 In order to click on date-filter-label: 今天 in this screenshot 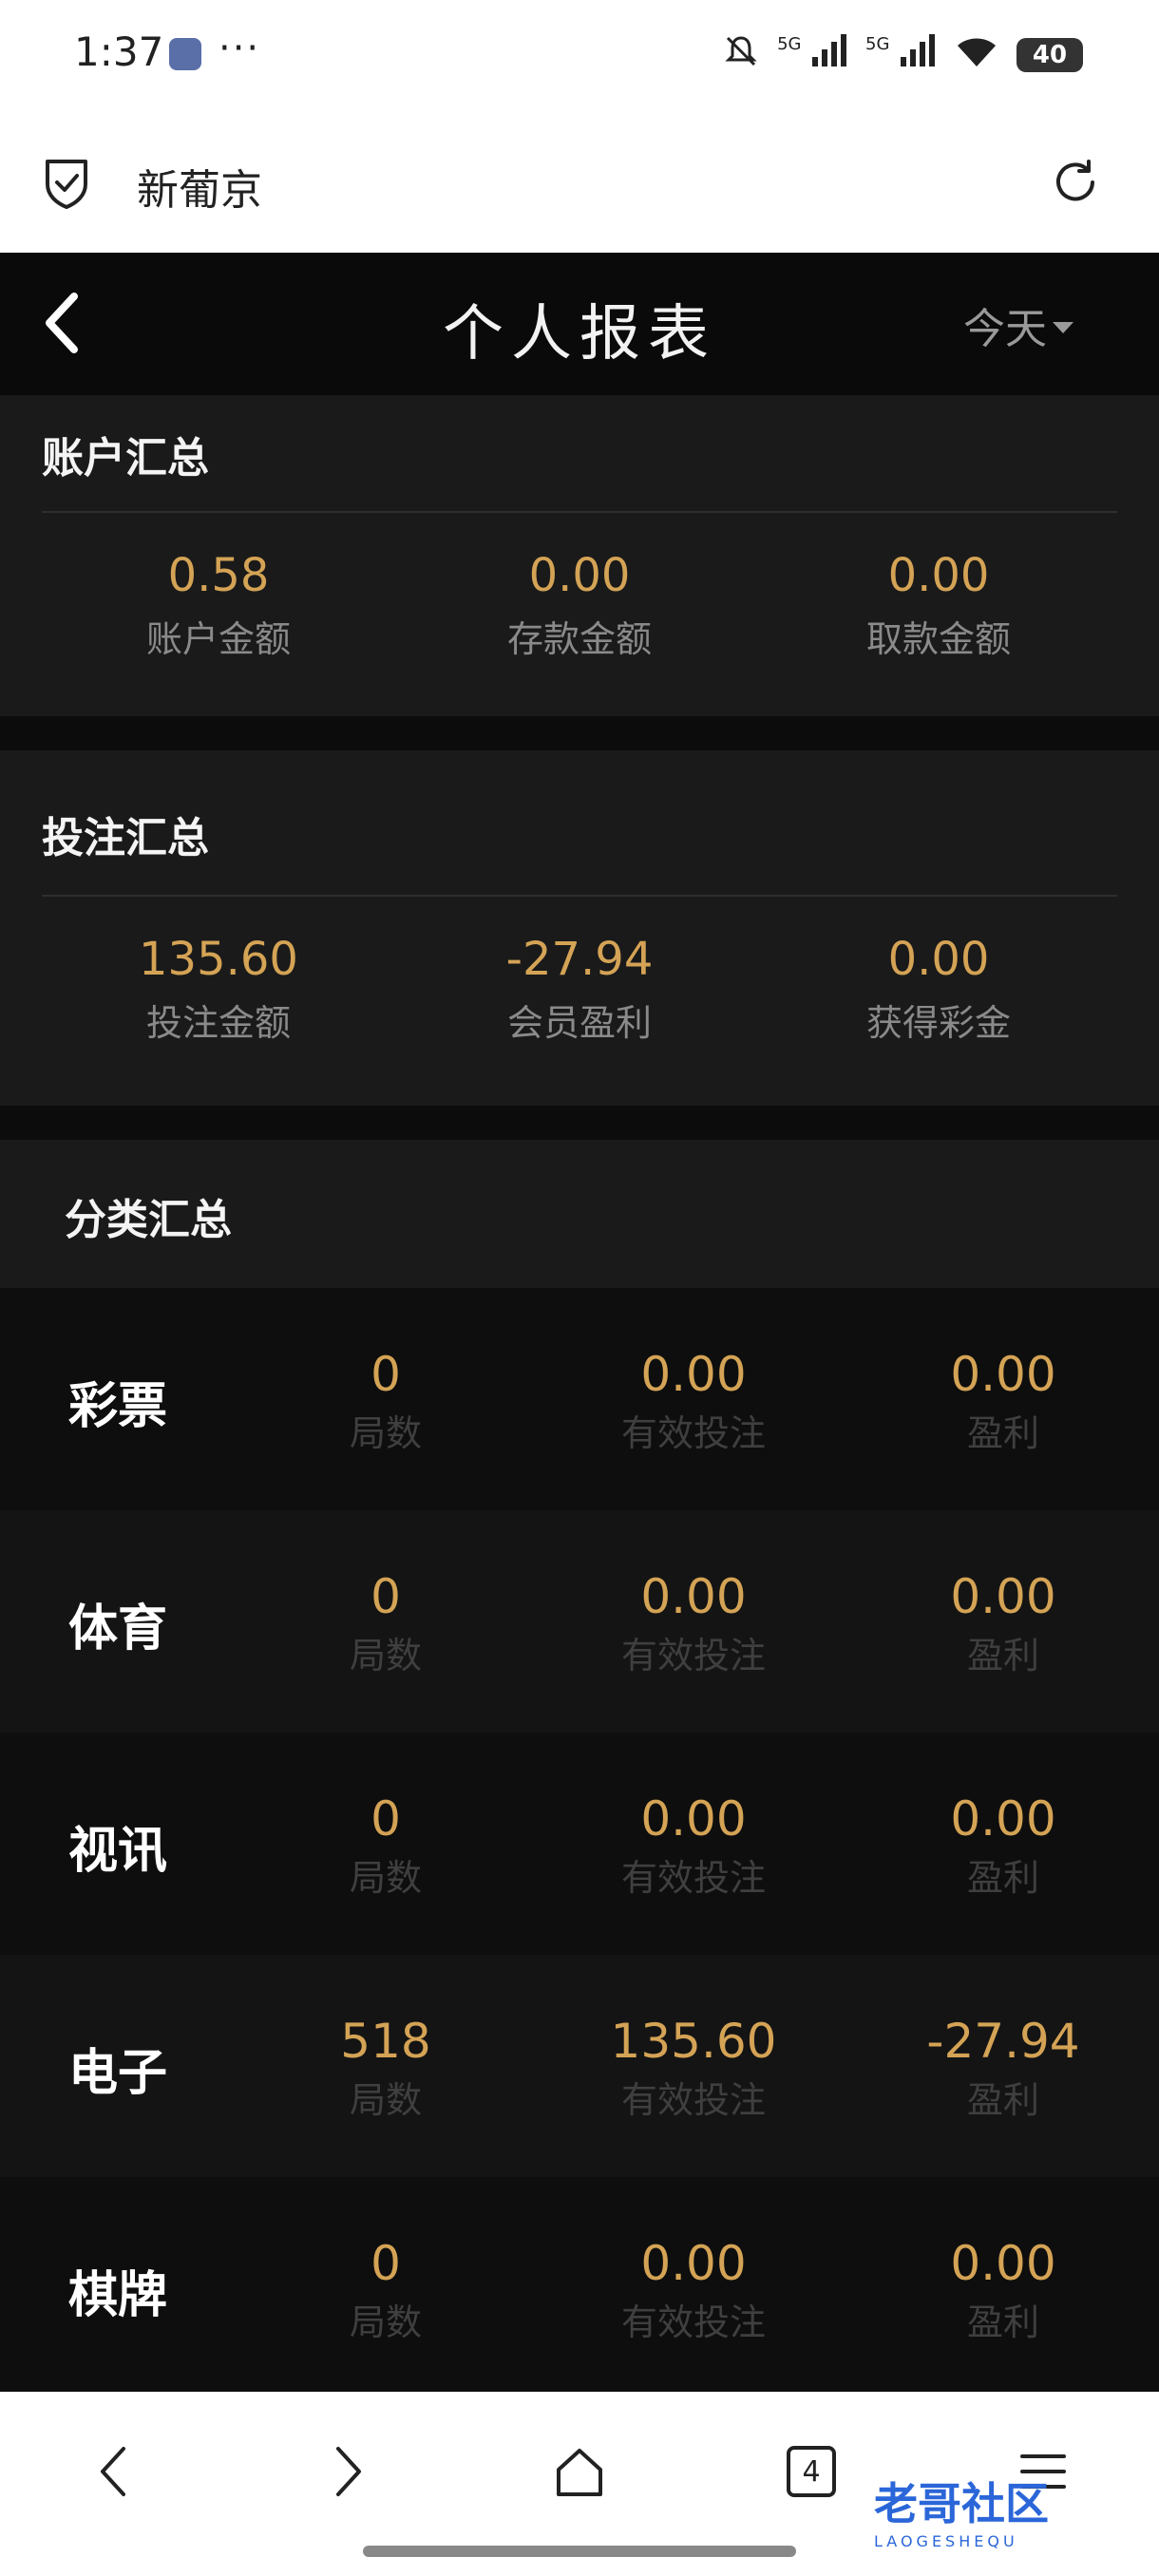, I will do `click(1005, 329)`.